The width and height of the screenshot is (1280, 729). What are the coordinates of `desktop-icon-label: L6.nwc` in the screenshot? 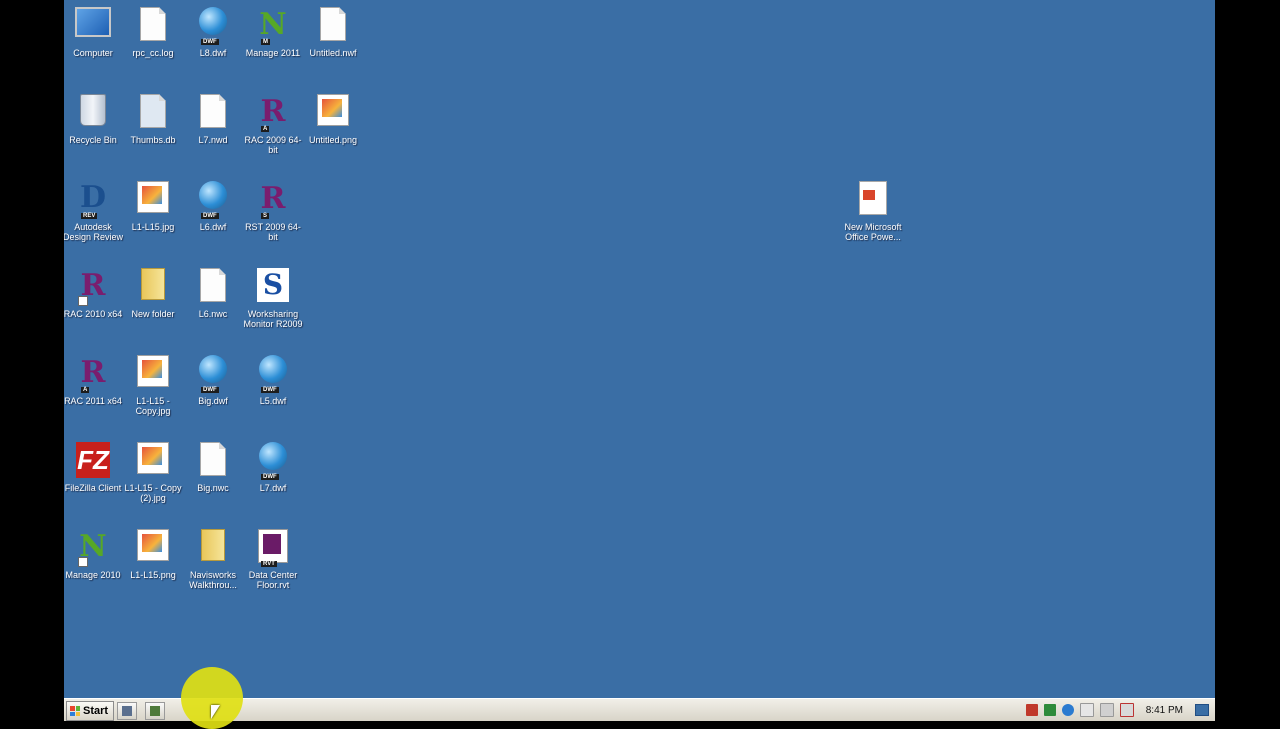 It's located at (213, 314).